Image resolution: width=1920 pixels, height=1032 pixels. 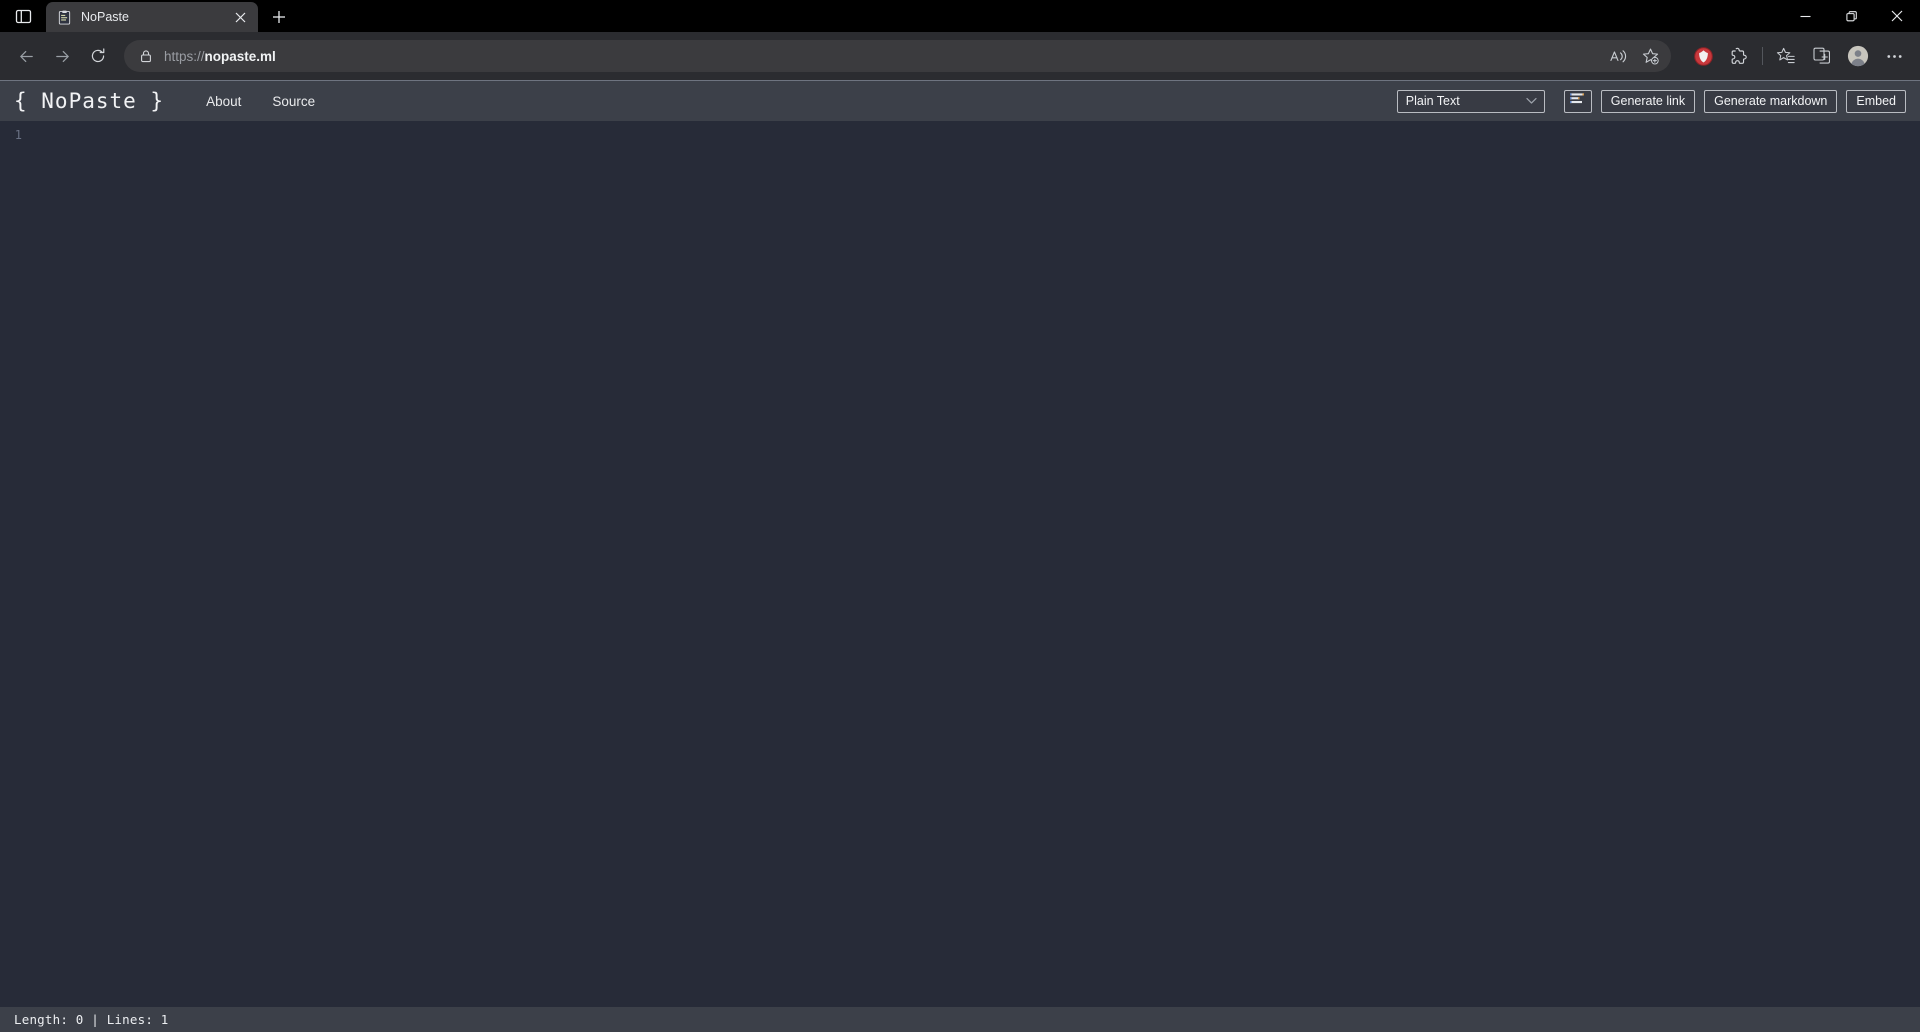 I want to click on settings-more-icon, so click(x=1894, y=56).